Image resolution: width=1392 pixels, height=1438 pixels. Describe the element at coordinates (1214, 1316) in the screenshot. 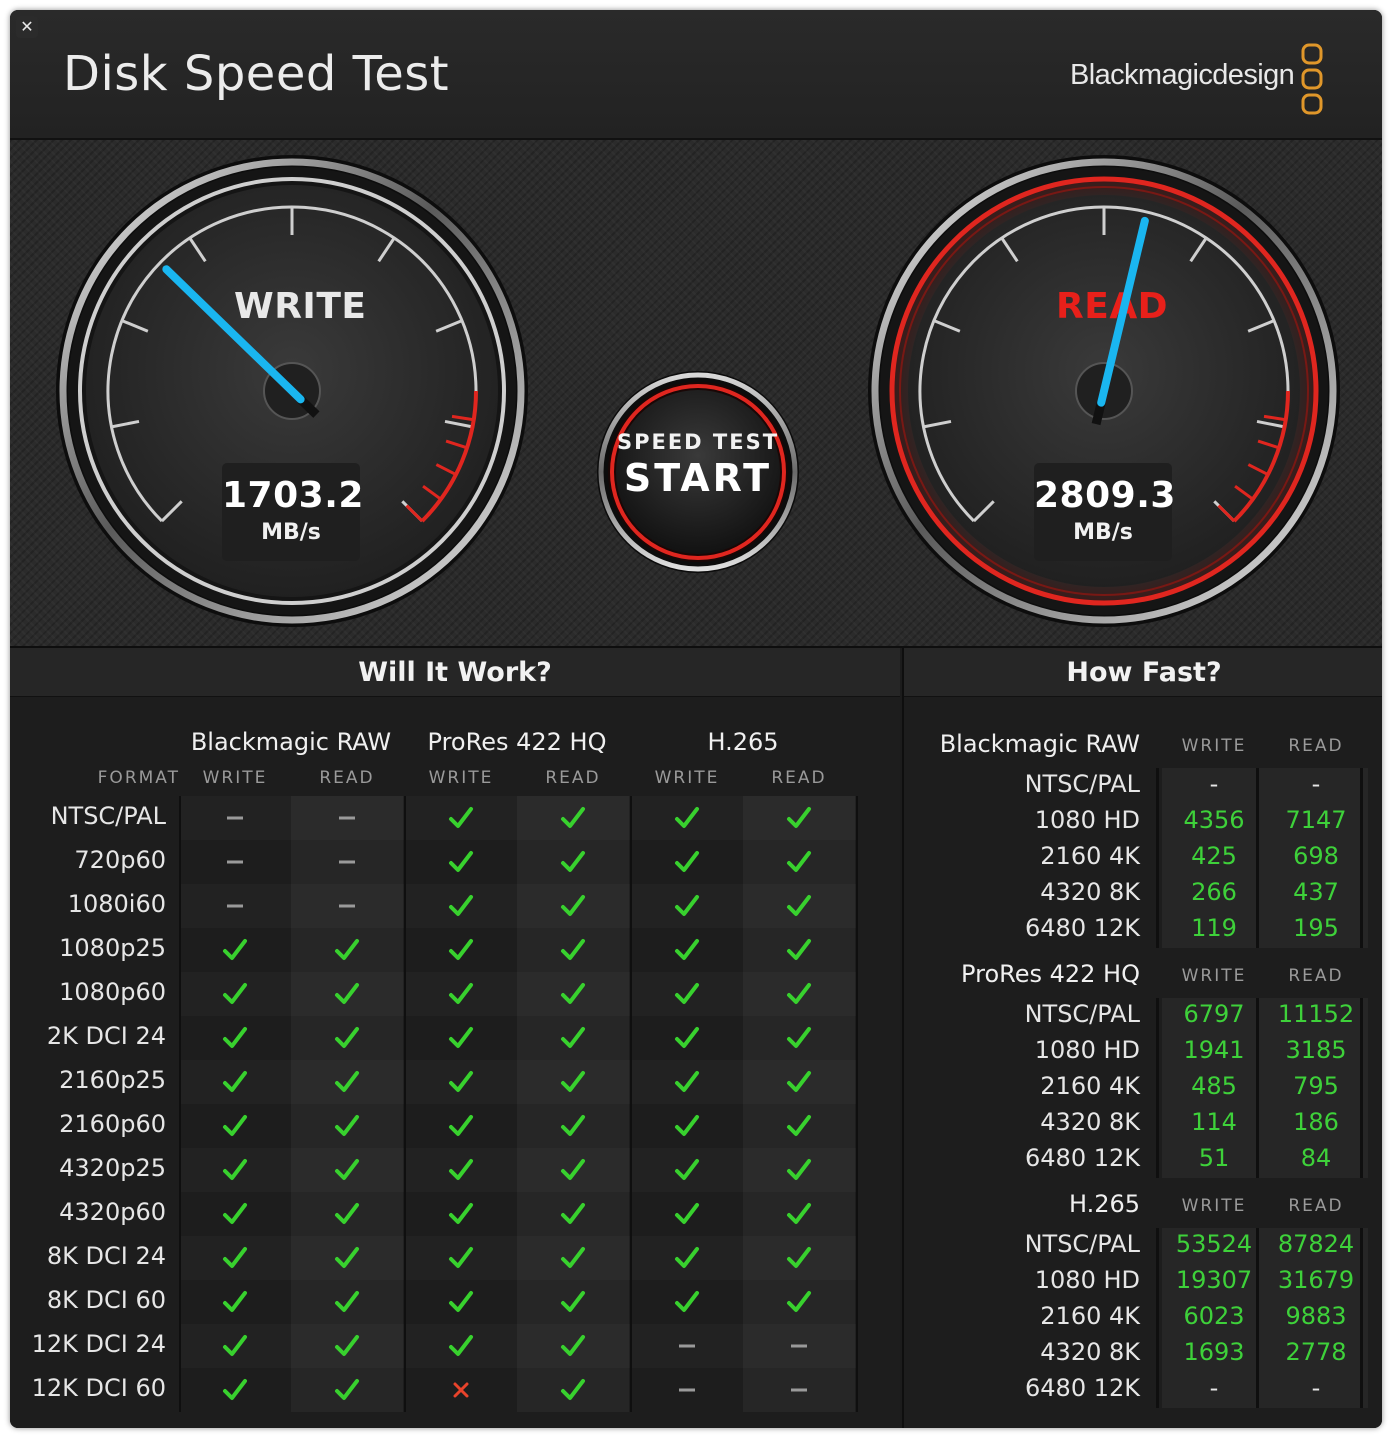

I see `write-fps-value: 6023` at that location.